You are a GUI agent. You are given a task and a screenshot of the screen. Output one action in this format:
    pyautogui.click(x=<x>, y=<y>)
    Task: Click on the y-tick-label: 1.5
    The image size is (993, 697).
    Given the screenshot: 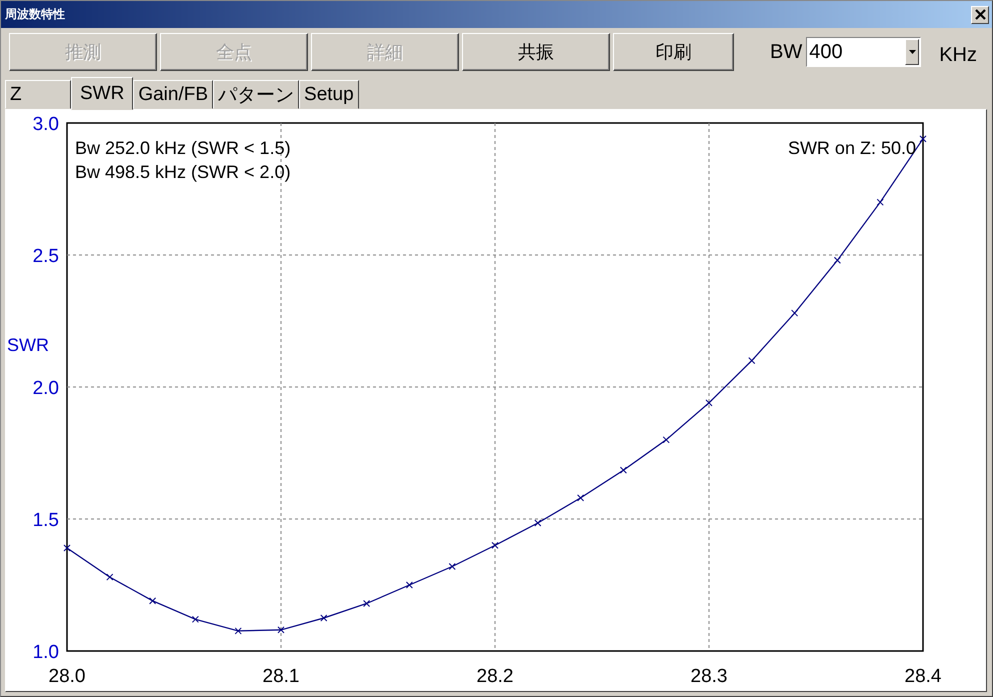 What is the action you would take?
    pyautogui.click(x=45, y=520)
    